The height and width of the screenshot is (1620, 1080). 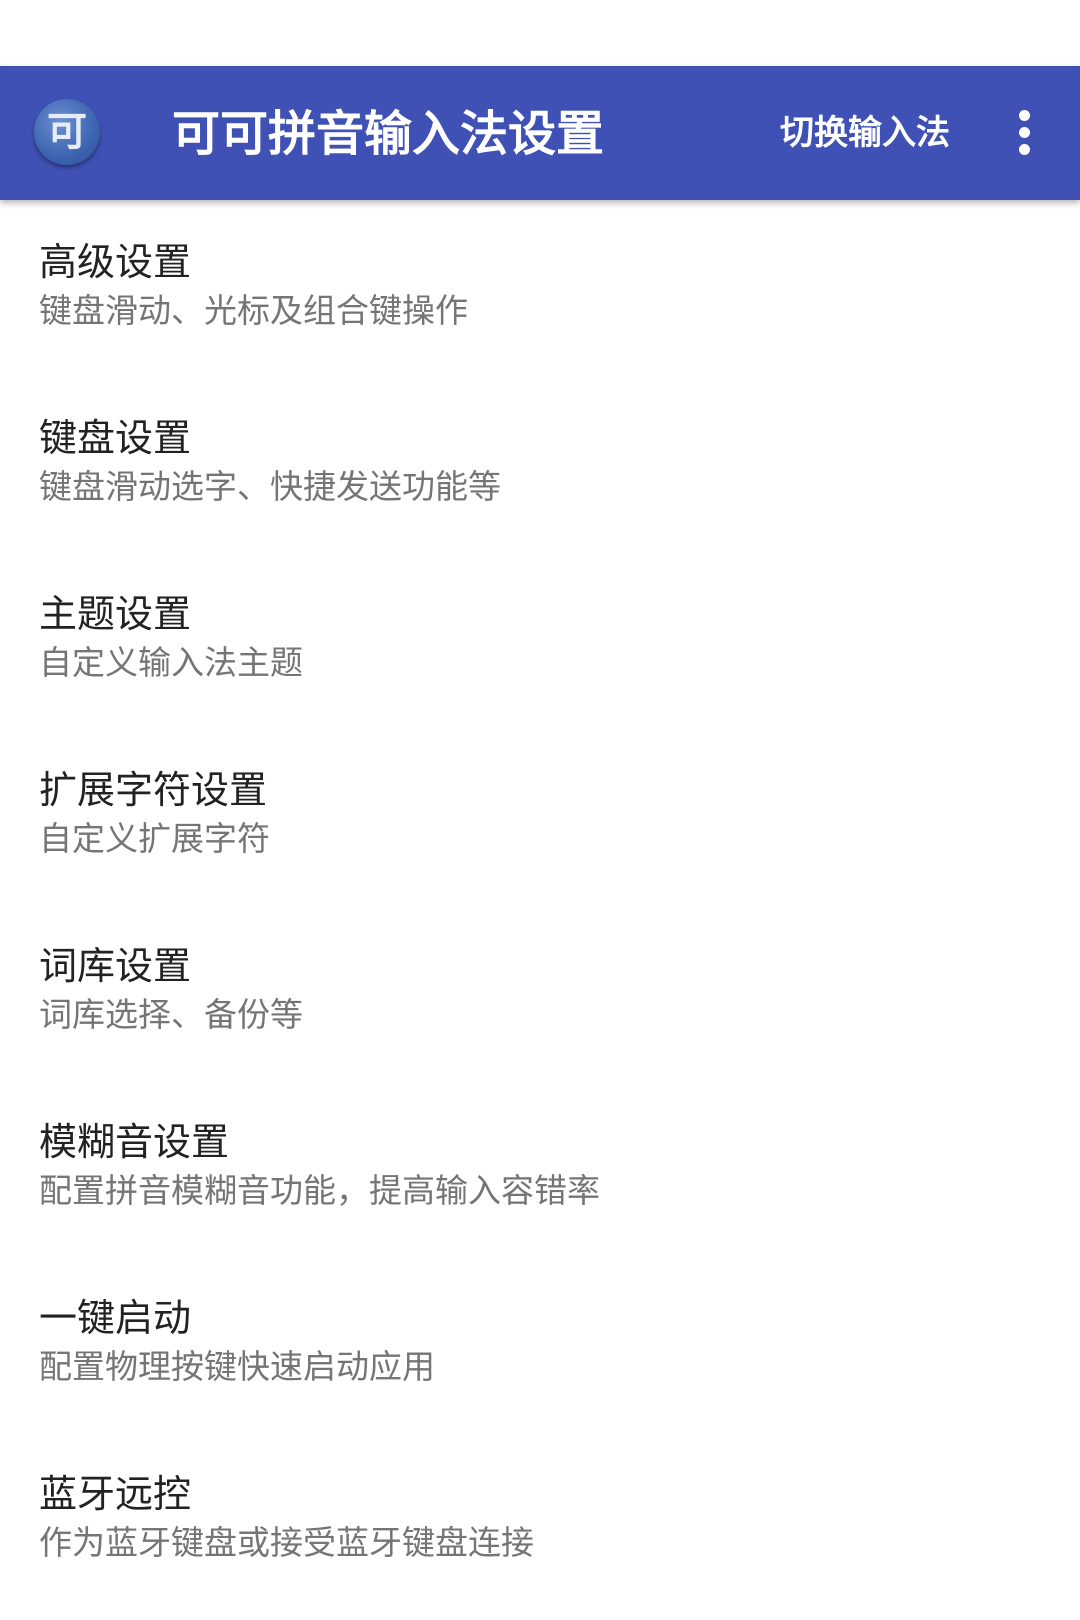 I want to click on settings-item-summary: 键盘滑动选字、快捷发送功能等, so click(x=270, y=486).